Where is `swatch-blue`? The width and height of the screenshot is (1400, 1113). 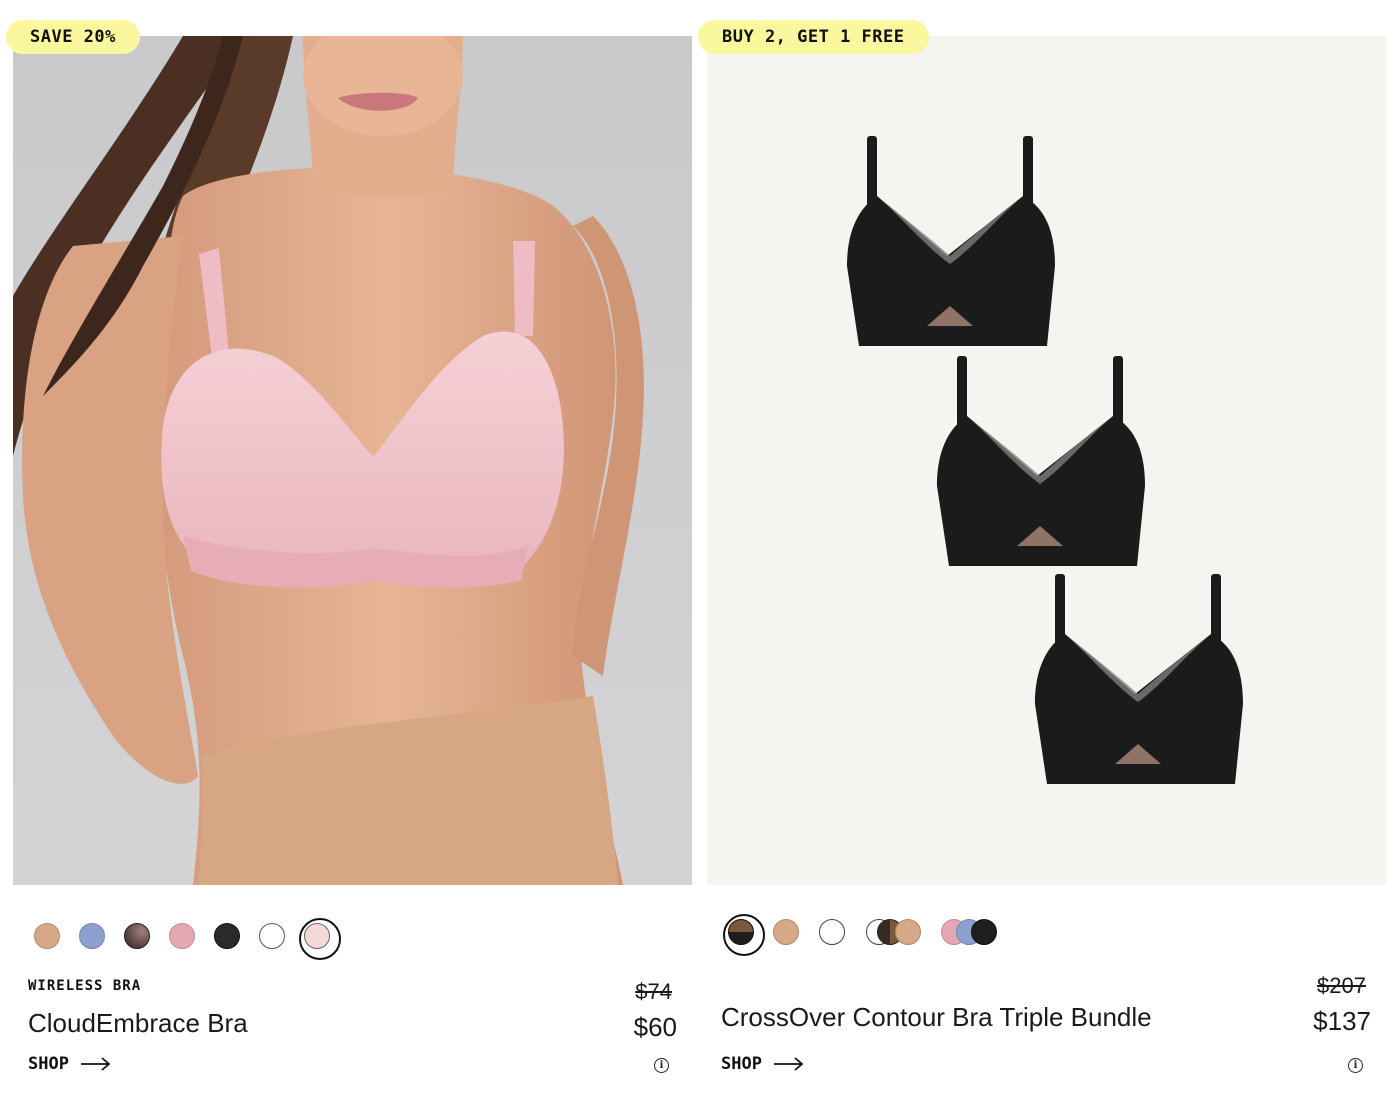
swatch-blue is located at coordinates (92, 936).